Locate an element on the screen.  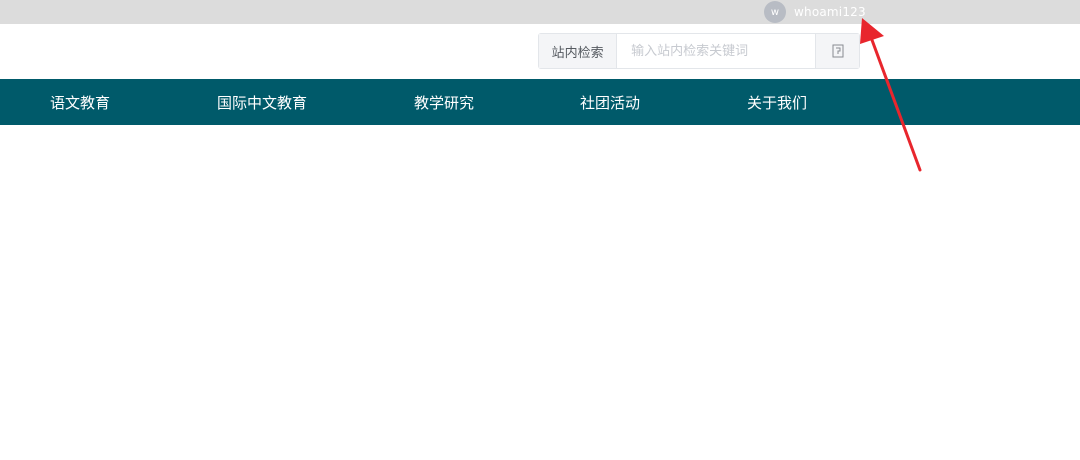
avatar: w is located at coordinates (775, 12).